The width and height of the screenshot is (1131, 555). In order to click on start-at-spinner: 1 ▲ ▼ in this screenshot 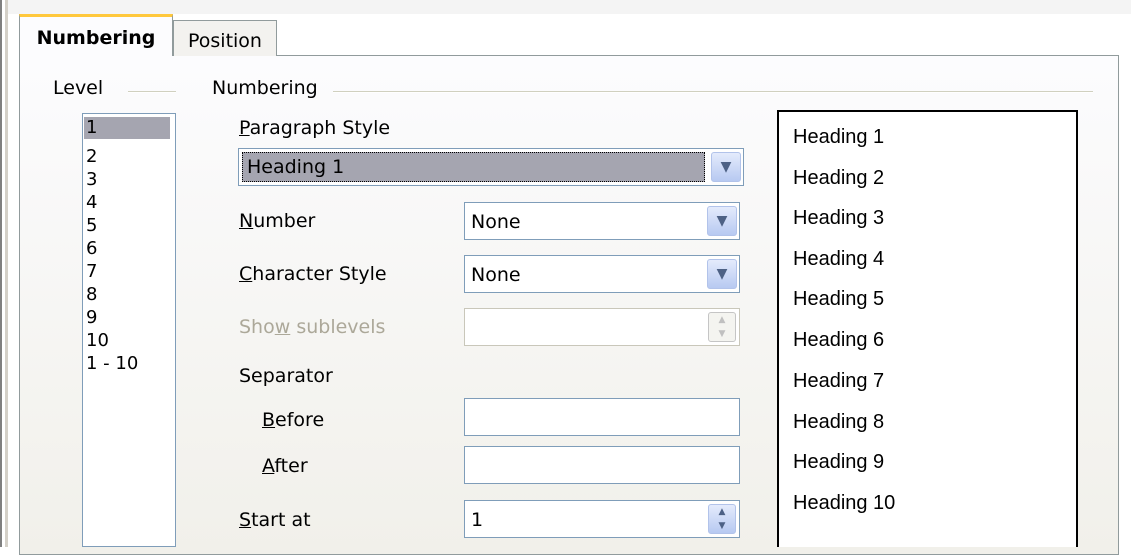, I will do `click(602, 519)`.